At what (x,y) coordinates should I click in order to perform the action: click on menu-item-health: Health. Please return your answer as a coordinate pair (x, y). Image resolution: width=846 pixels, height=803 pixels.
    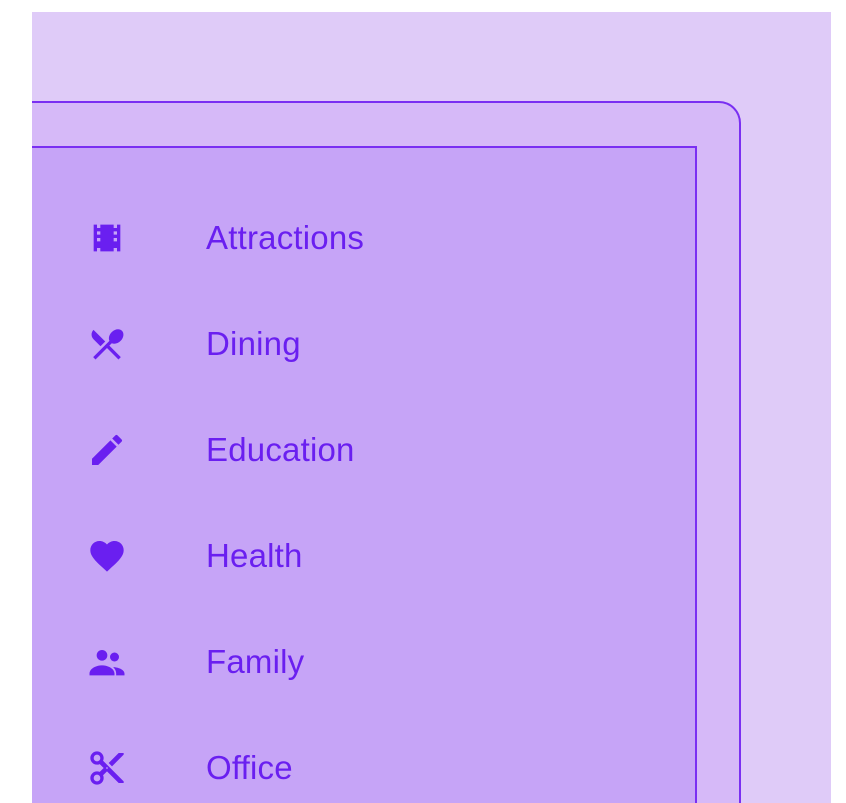
    Looking at the image, I should click on (363, 556).